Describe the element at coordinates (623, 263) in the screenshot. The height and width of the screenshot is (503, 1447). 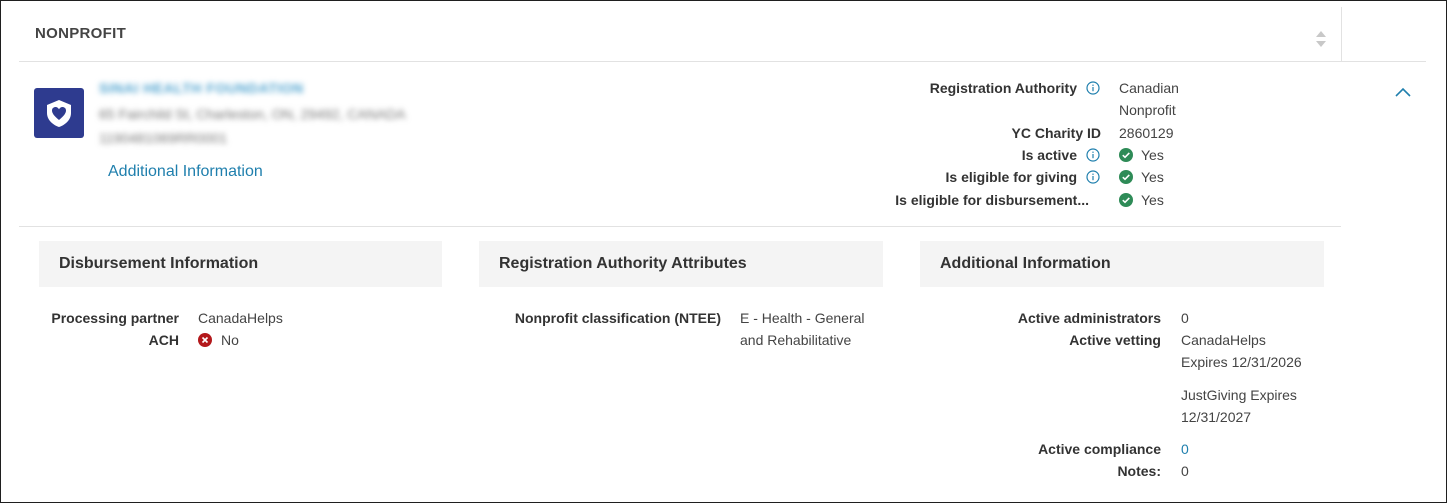
I see `registration-attributes-section-title: Registration Authority Attributes` at that location.